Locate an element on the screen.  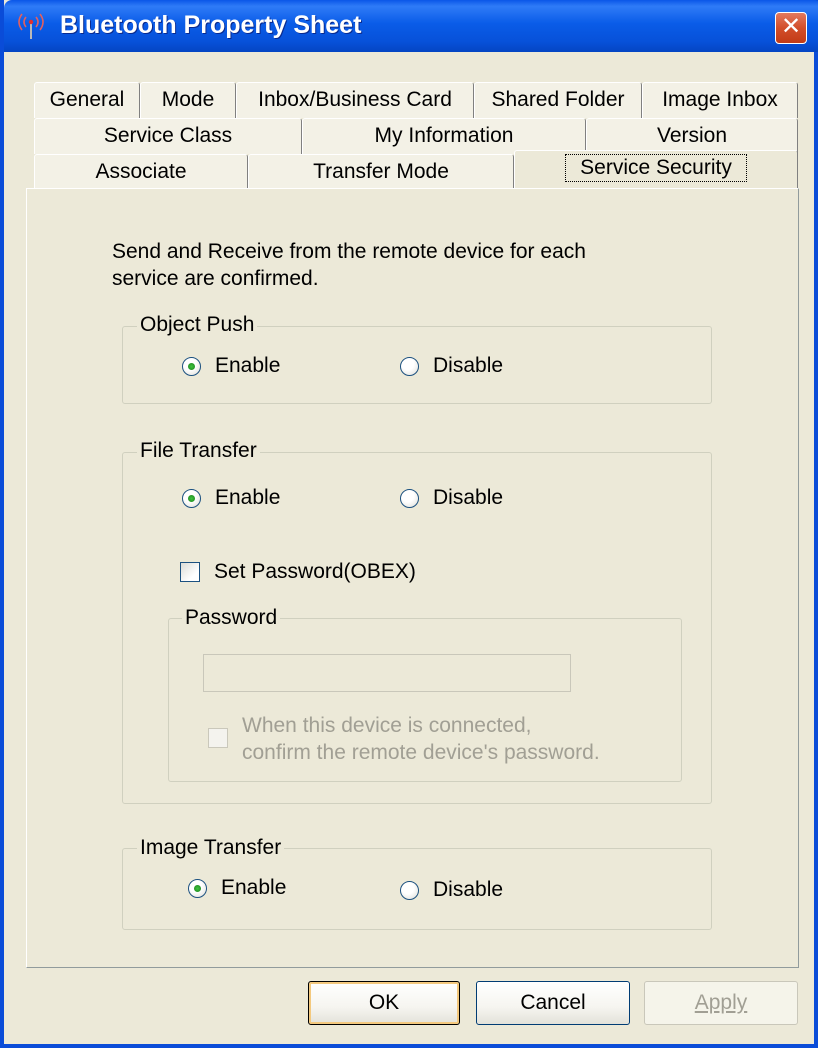
password-input is located at coordinates (387, 673).